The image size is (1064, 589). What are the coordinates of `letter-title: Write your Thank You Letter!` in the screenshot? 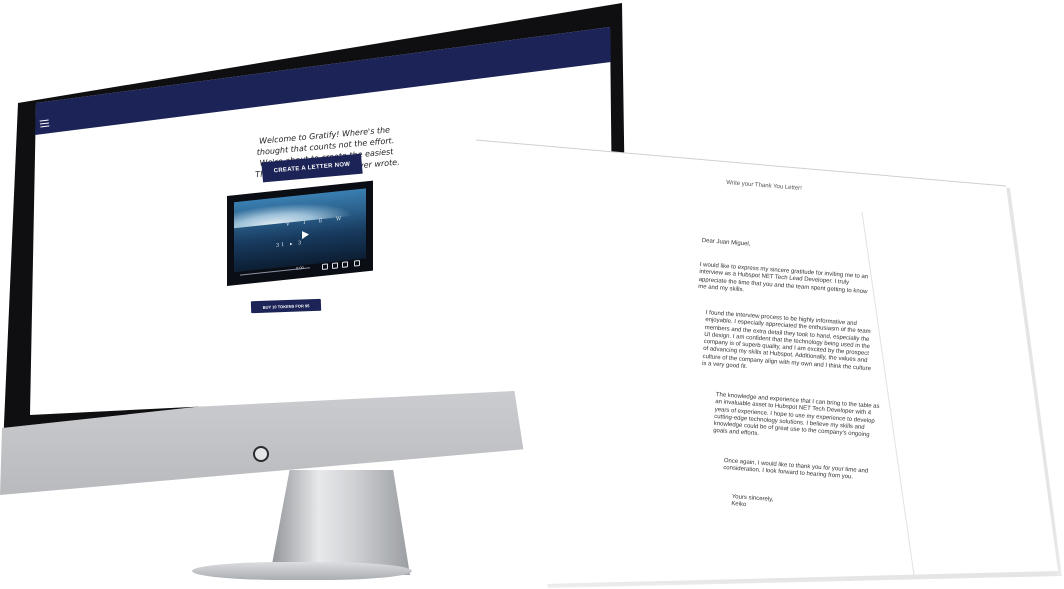 It's located at (763, 186).